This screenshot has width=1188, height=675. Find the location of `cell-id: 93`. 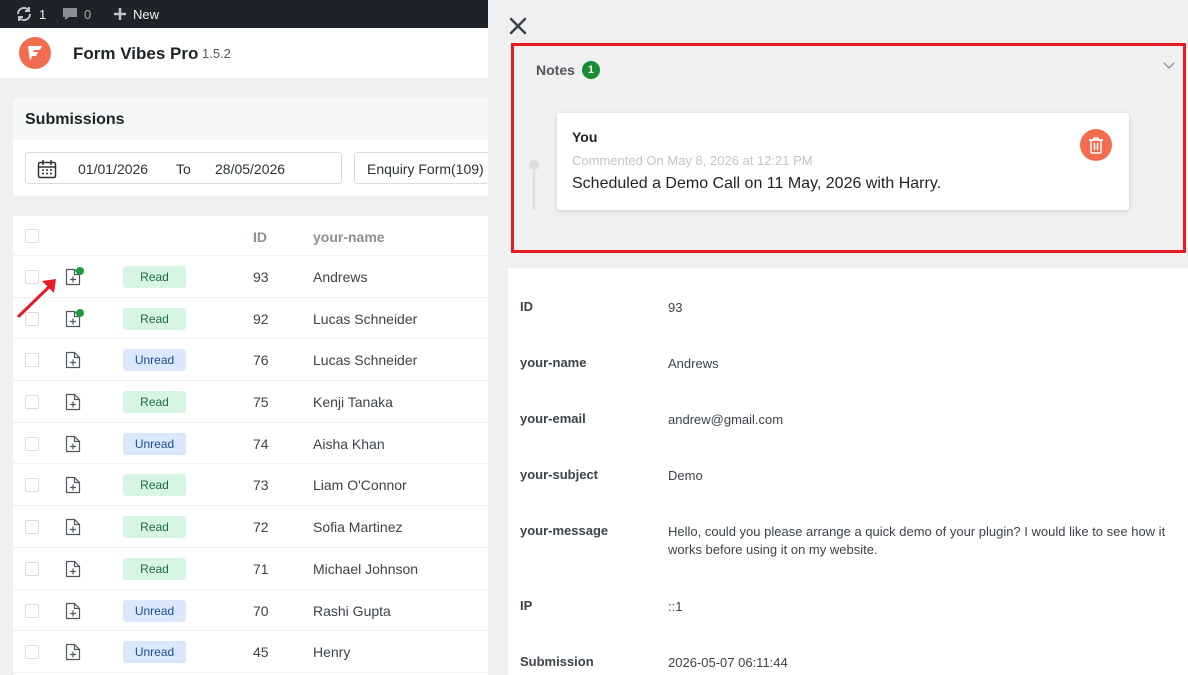

cell-id: 93 is located at coordinates (261, 277).